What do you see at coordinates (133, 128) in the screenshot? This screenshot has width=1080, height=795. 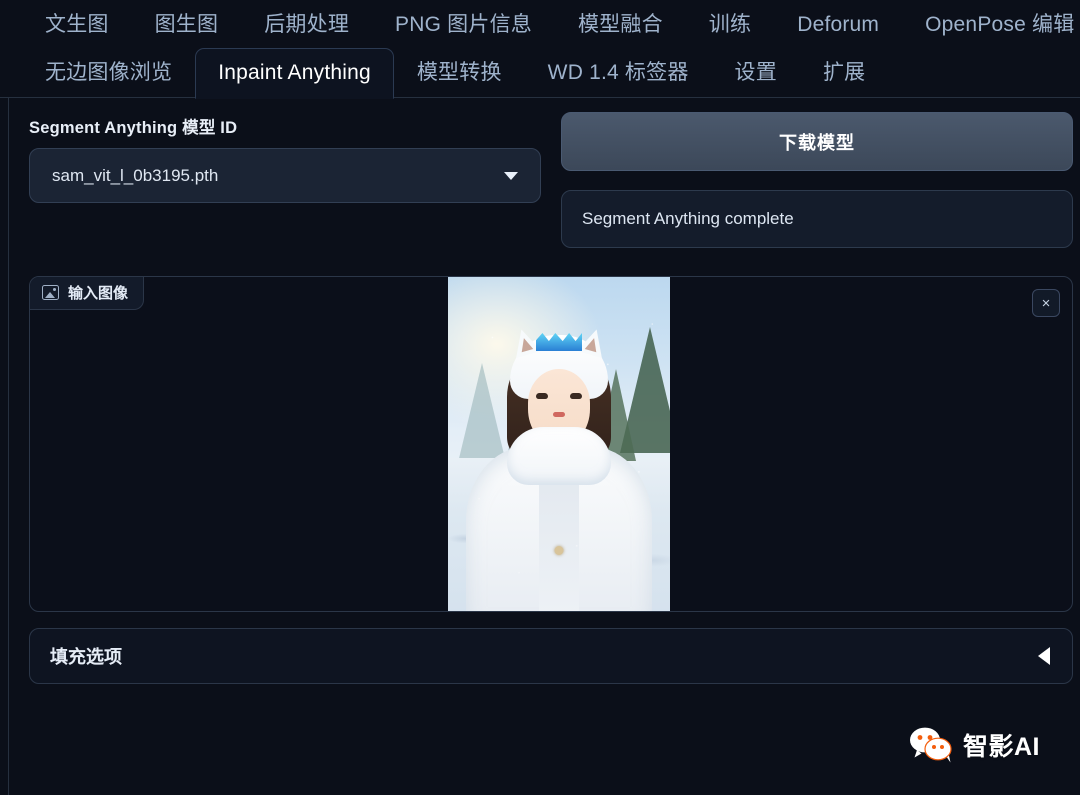 I see `model-id-label: Segment Anything 模型 ID` at bounding box center [133, 128].